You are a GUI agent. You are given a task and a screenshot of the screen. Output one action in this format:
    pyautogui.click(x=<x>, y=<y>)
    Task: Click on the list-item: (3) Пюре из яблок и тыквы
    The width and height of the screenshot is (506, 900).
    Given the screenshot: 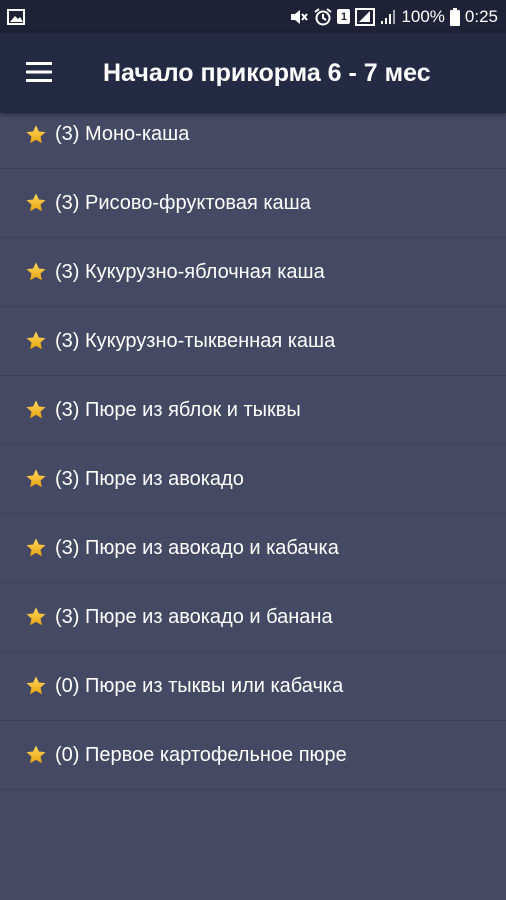 What is the action you would take?
    pyautogui.click(x=253, y=410)
    